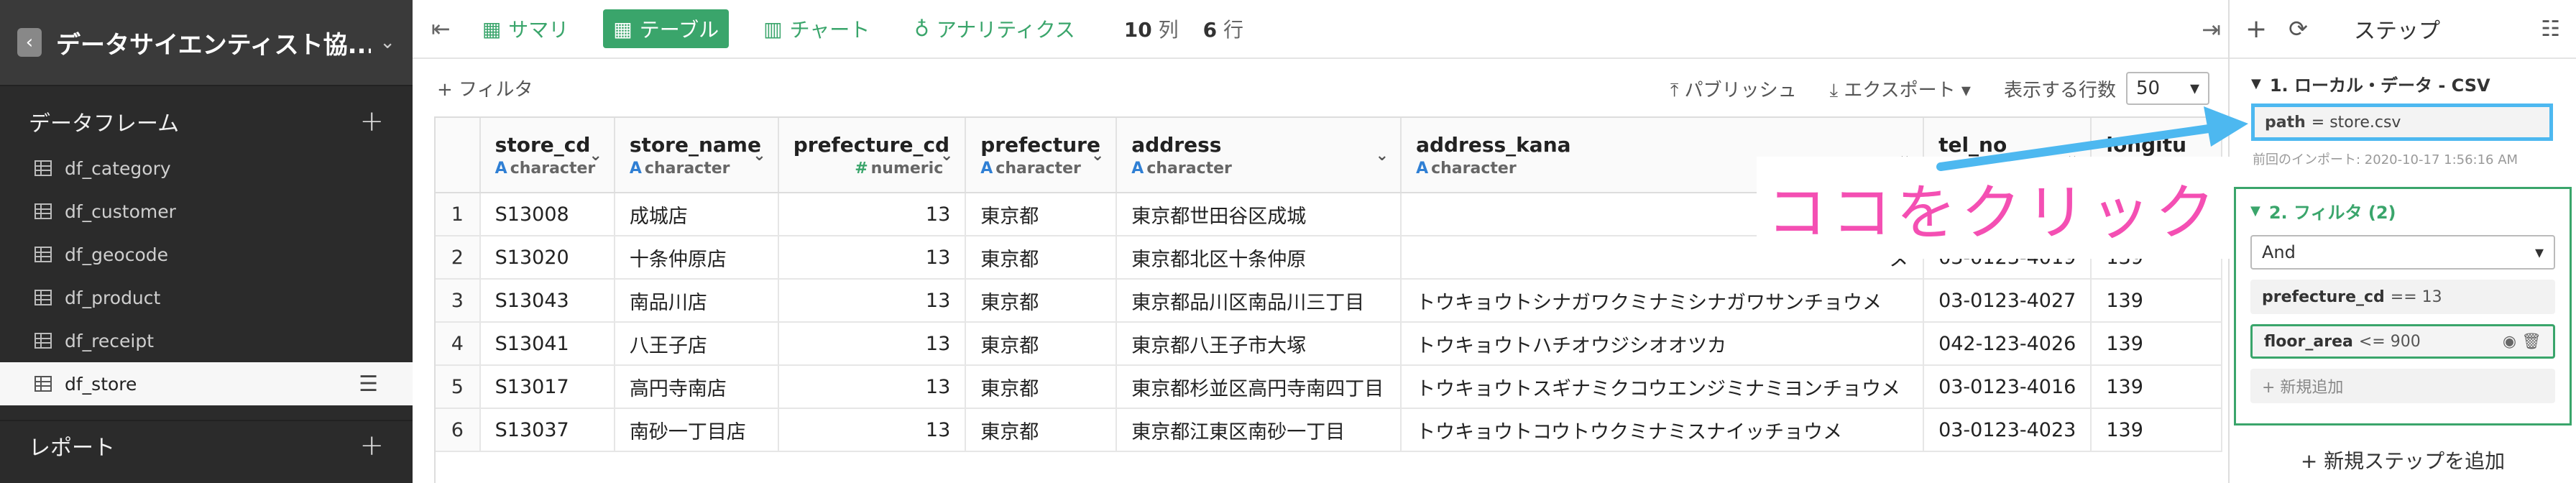  Describe the element at coordinates (2211, 29) in the screenshot. I see `expand-right-icon: ⇥` at that location.